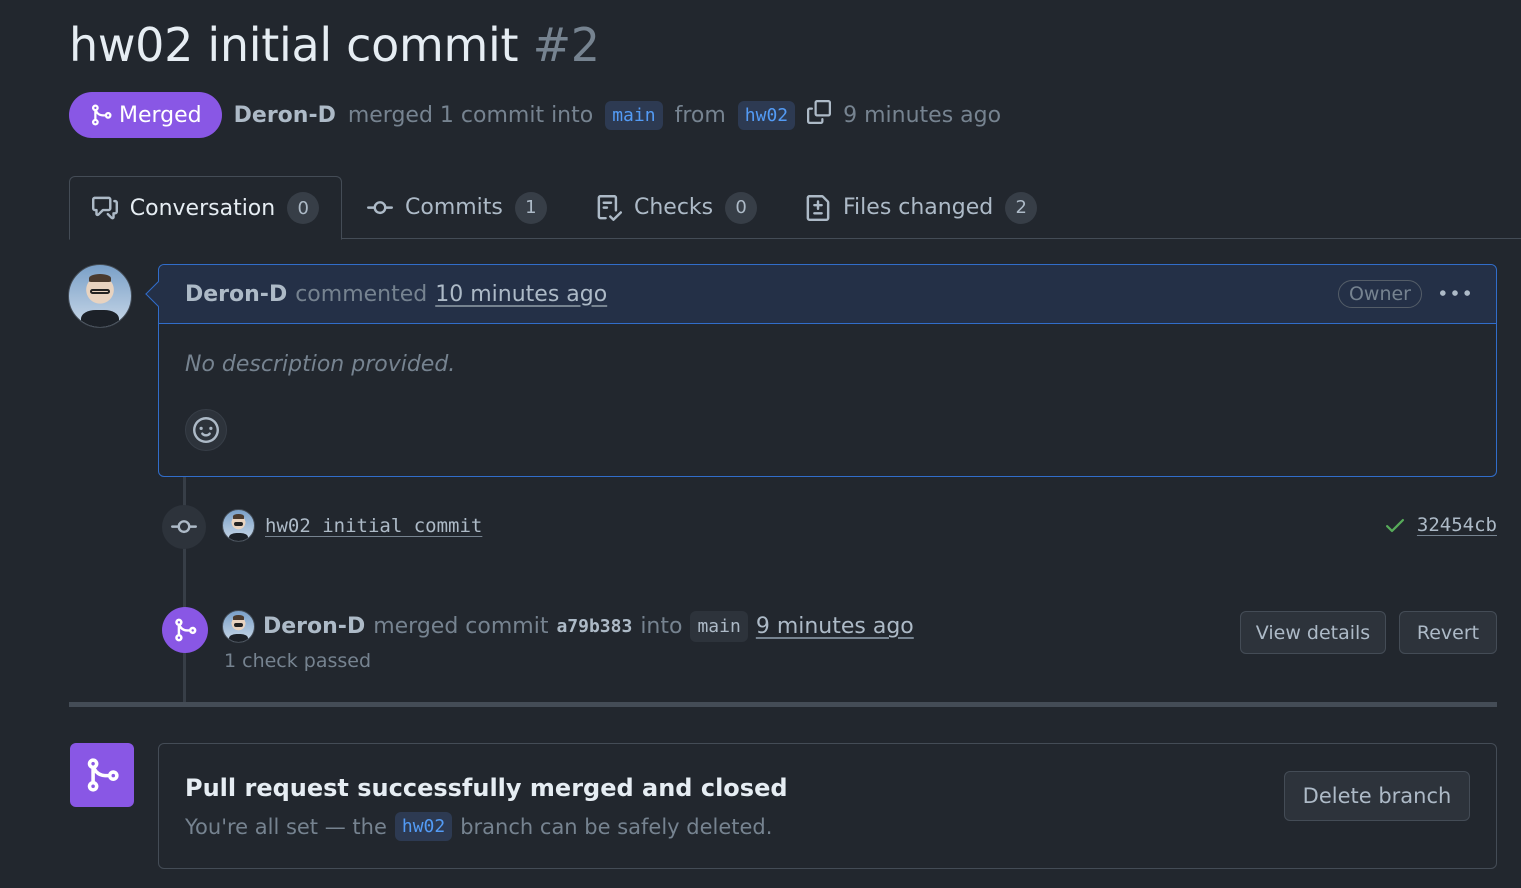  What do you see at coordinates (594, 626) in the screenshot?
I see `merge-sha-link: a79b383` at bounding box center [594, 626].